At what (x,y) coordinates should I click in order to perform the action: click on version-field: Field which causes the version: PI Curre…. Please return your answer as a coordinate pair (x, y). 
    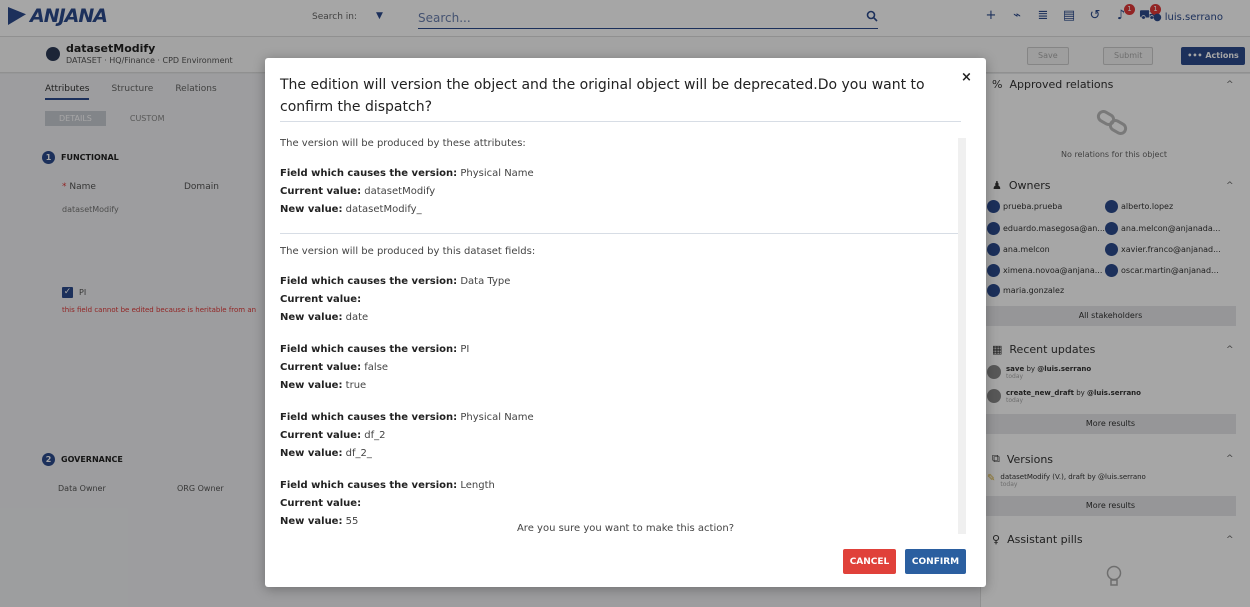
    Looking at the image, I should click on (375, 367).